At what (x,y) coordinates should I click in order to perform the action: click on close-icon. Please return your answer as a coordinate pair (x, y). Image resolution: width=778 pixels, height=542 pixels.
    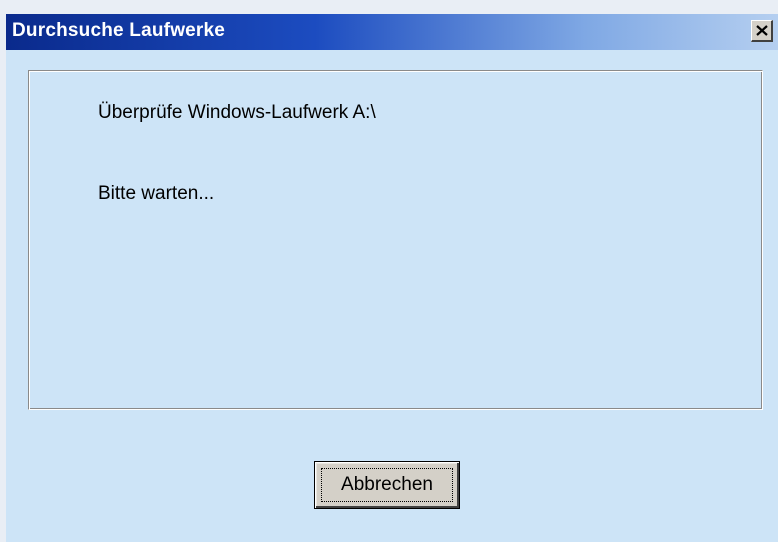
    Looking at the image, I should click on (761, 30).